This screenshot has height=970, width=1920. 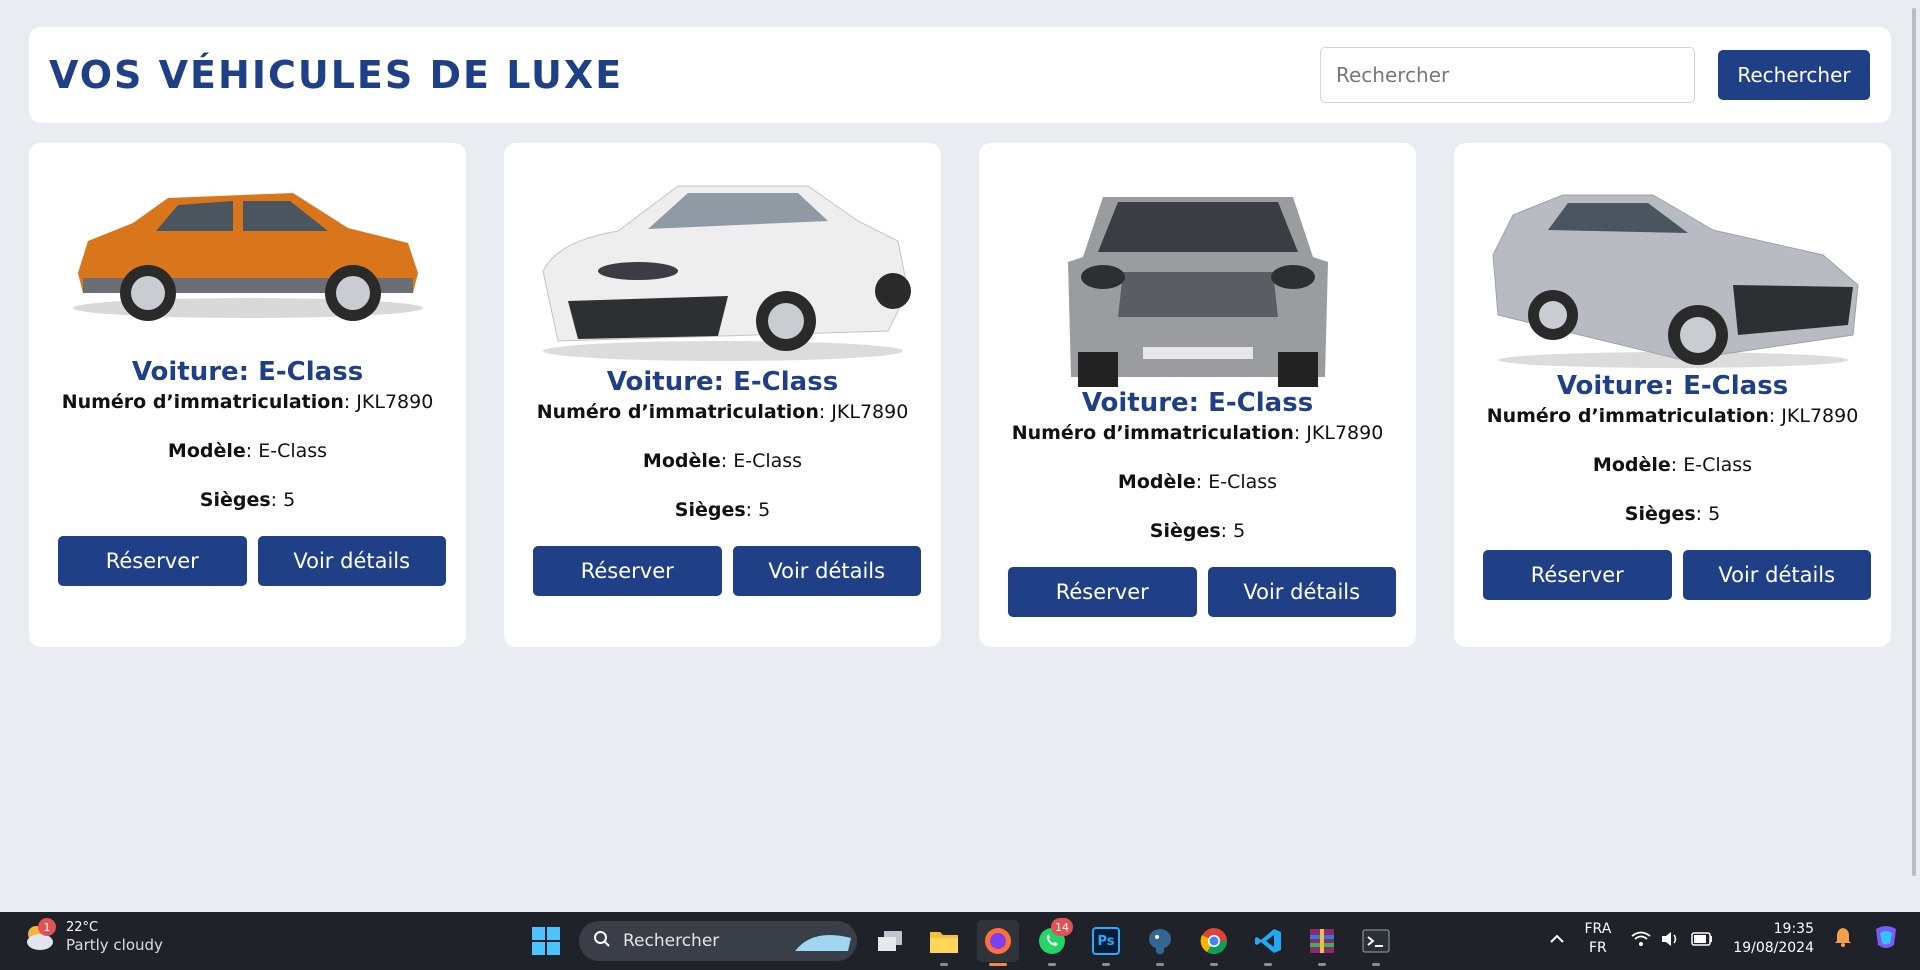 What do you see at coordinates (47, 927) in the screenshot?
I see `weather-badge: 1` at bounding box center [47, 927].